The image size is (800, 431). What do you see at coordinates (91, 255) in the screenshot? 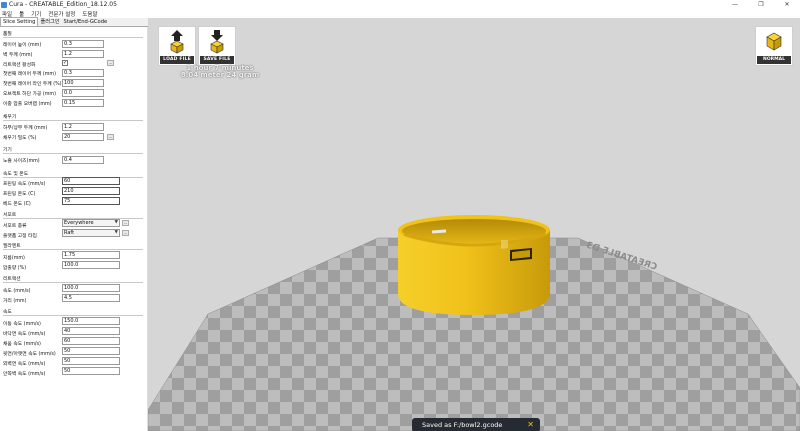
I see `filament-diameter-input: 1.75` at bounding box center [91, 255].